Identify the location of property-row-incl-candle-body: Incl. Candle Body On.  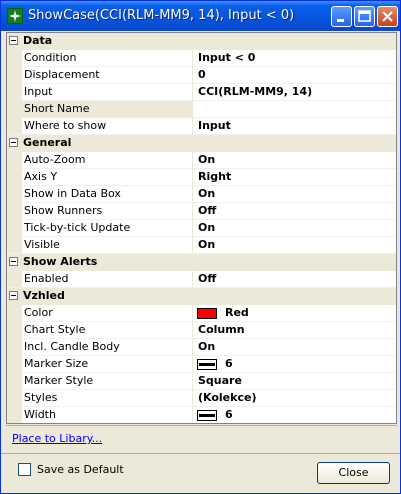
(201, 347).